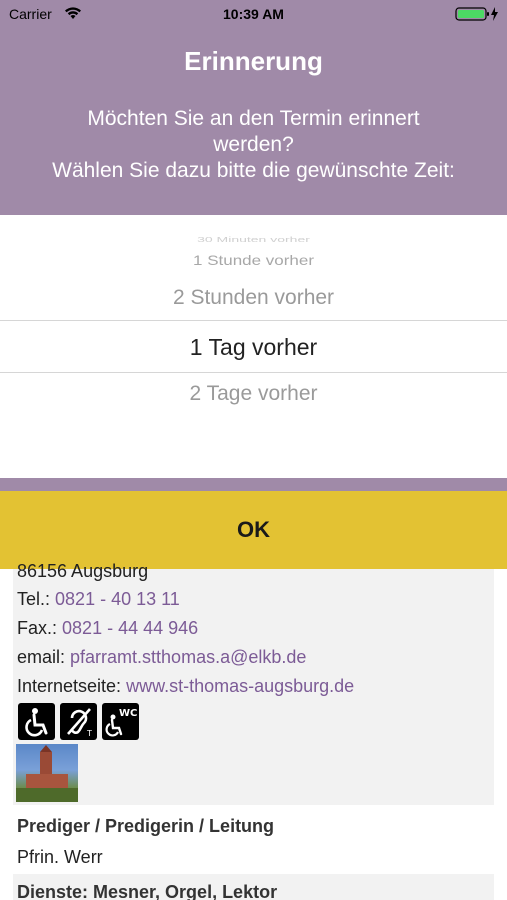 This screenshot has height=900, width=507. I want to click on services-section: Dienste: Mesner, Orgel, Lektor, so click(253, 887).